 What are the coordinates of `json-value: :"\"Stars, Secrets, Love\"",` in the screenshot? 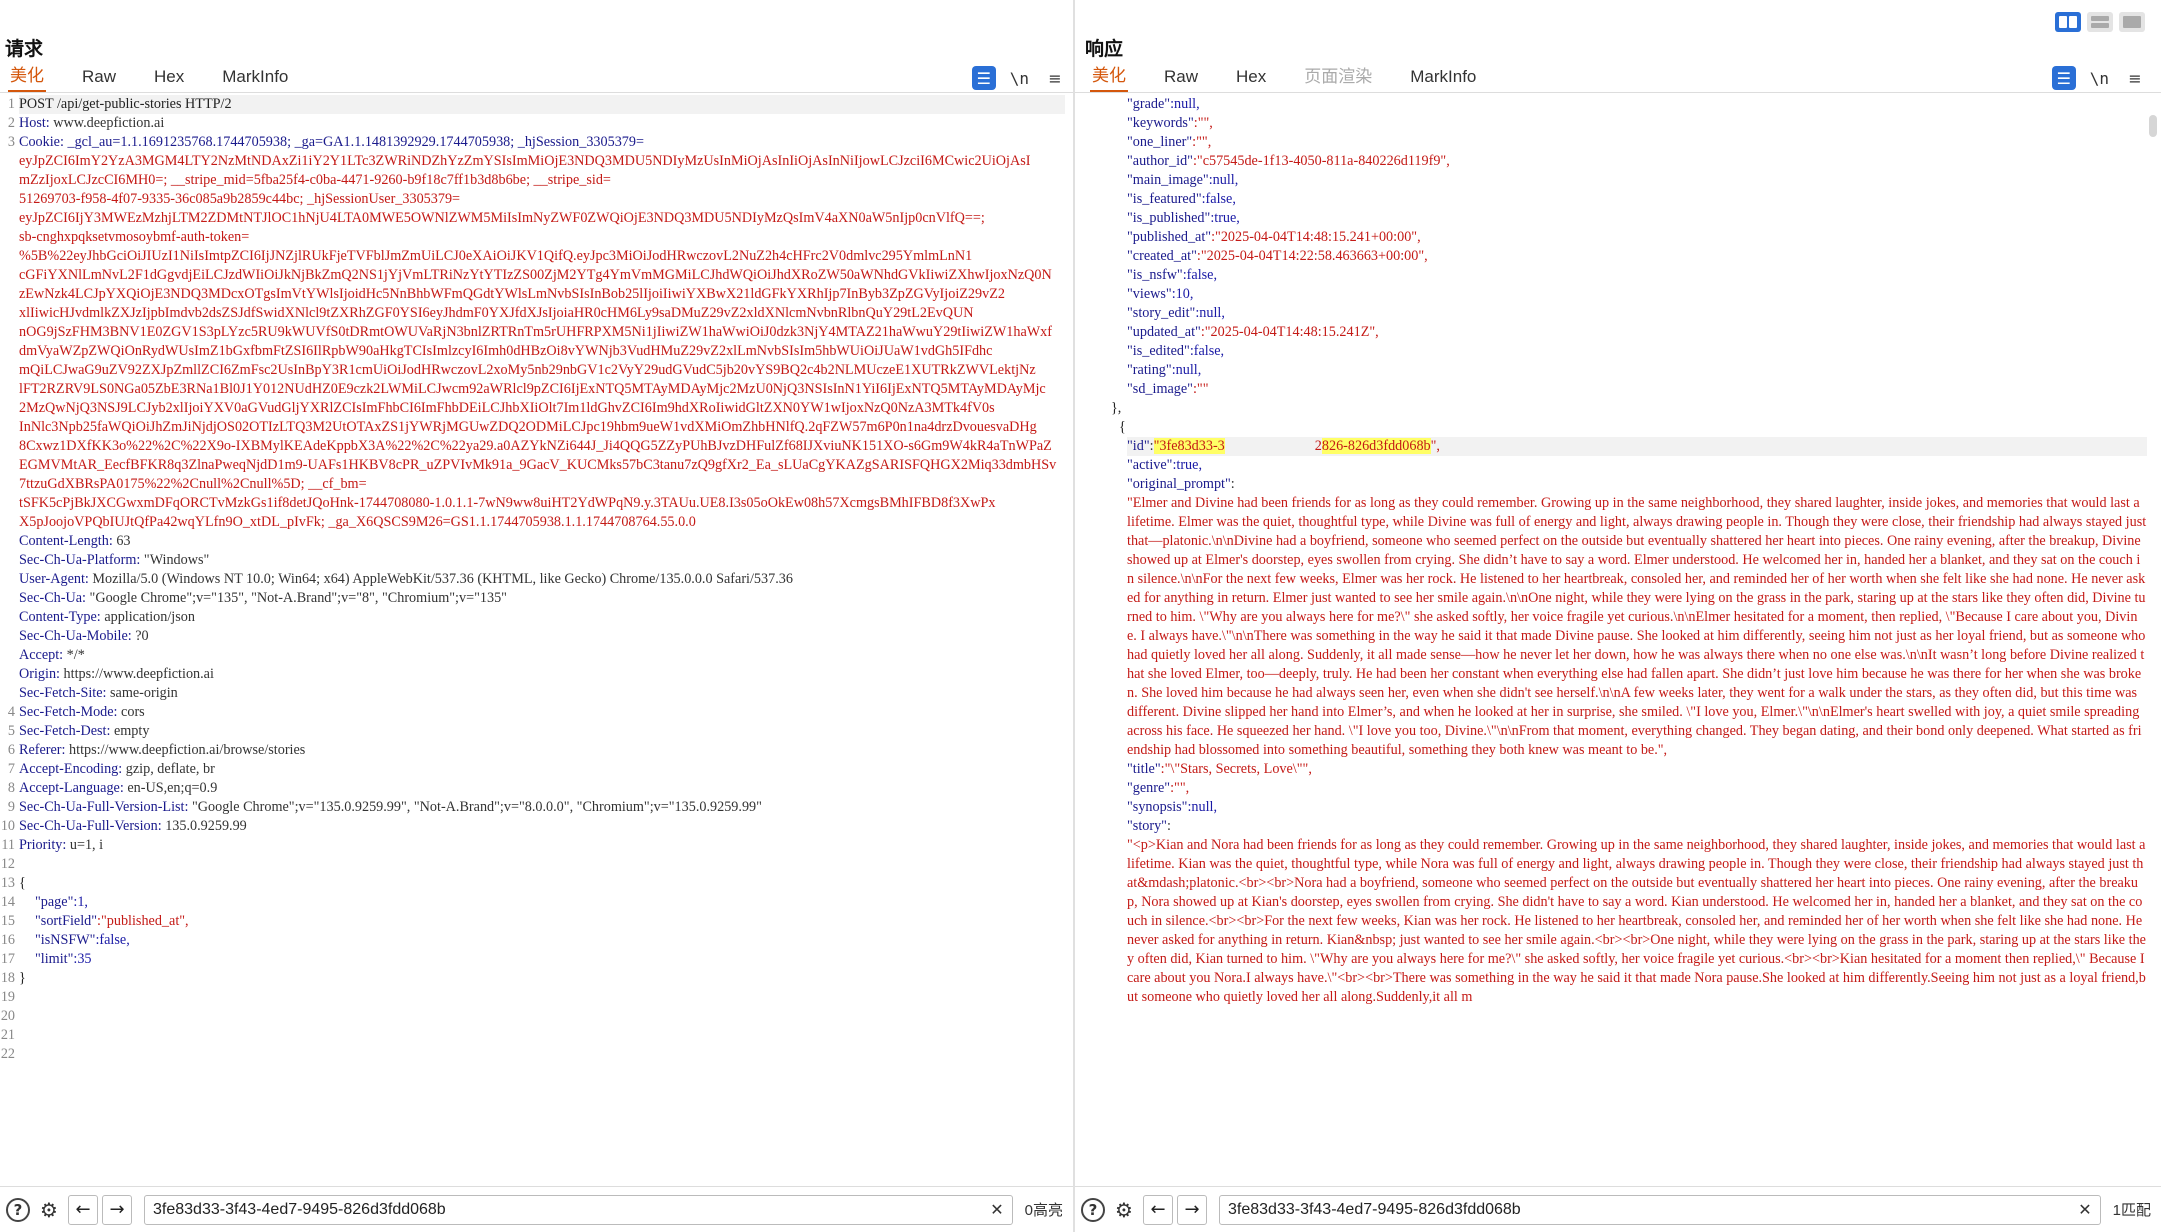 It's located at (1236, 769).